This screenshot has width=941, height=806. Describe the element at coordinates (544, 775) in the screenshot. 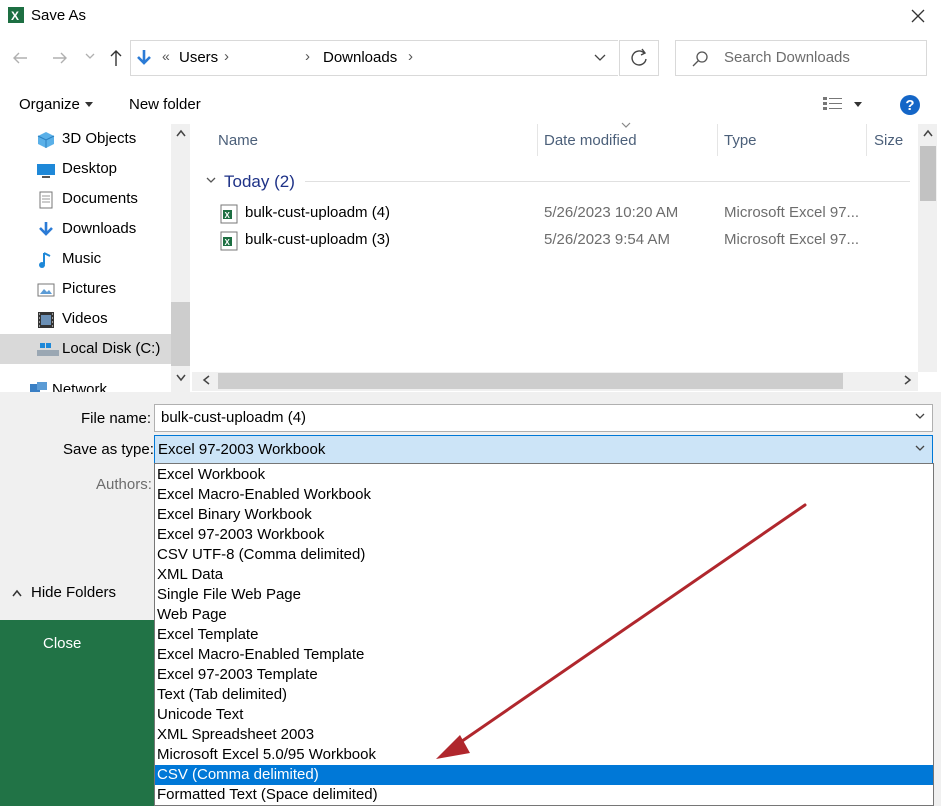

I see `option-csv-comma-delimited: CSV (Comma delimited)` at that location.